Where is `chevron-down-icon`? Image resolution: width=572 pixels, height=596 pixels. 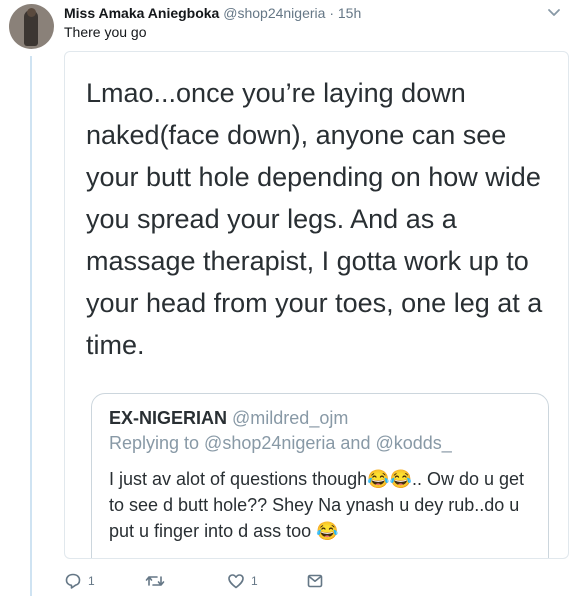
chevron-down-icon is located at coordinates (554, 13).